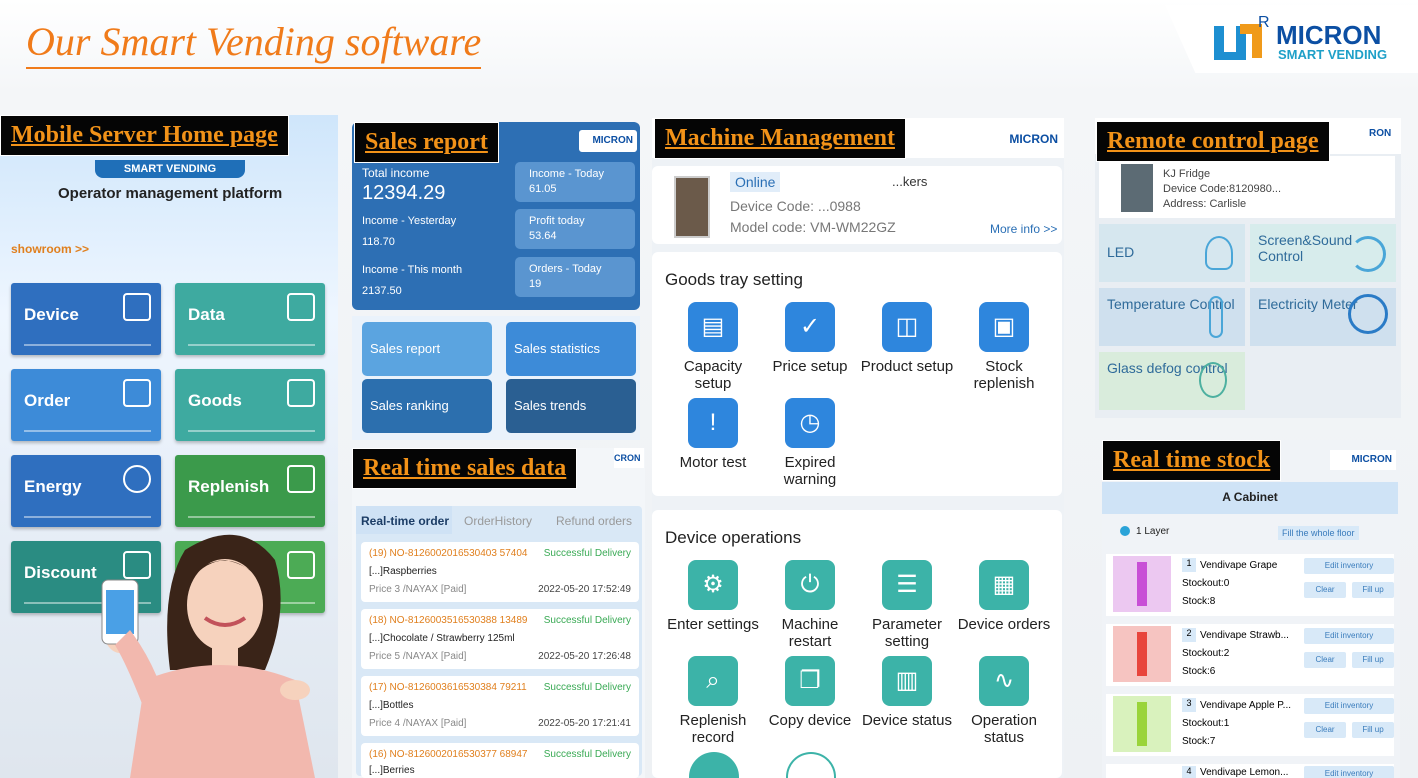 The width and height of the screenshot is (1418, 778). I want to click on label-machine: Machine Management, so click(780, 138).